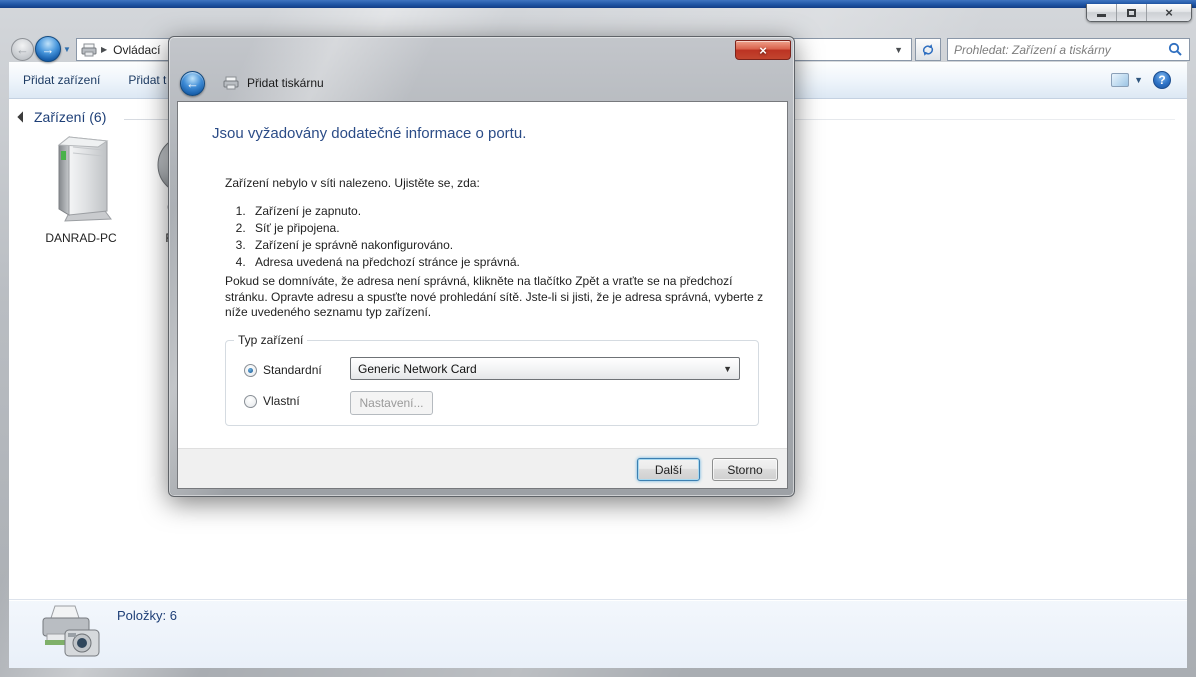  I want to click on details-pane: Položky: 6, so click(598, 633).